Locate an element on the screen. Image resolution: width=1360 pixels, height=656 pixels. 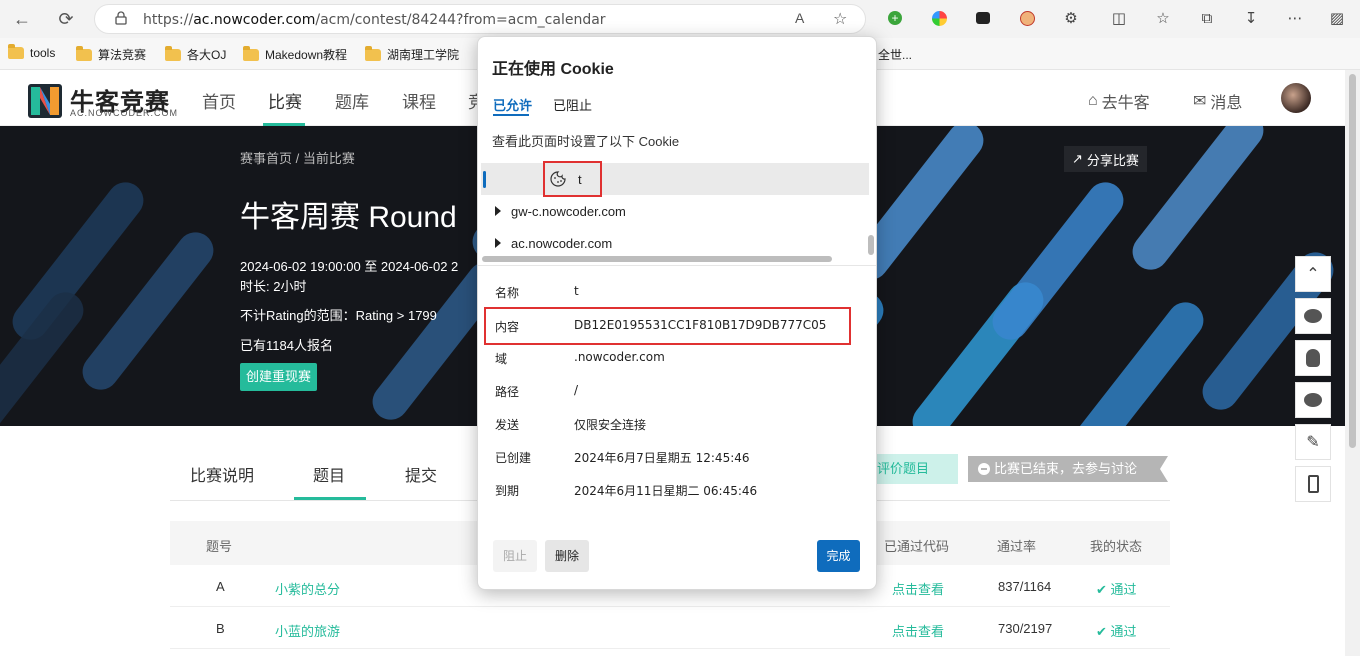
go-nowcoder-link: ⌂ 去牛客 is located at coordinates (1119, 101).